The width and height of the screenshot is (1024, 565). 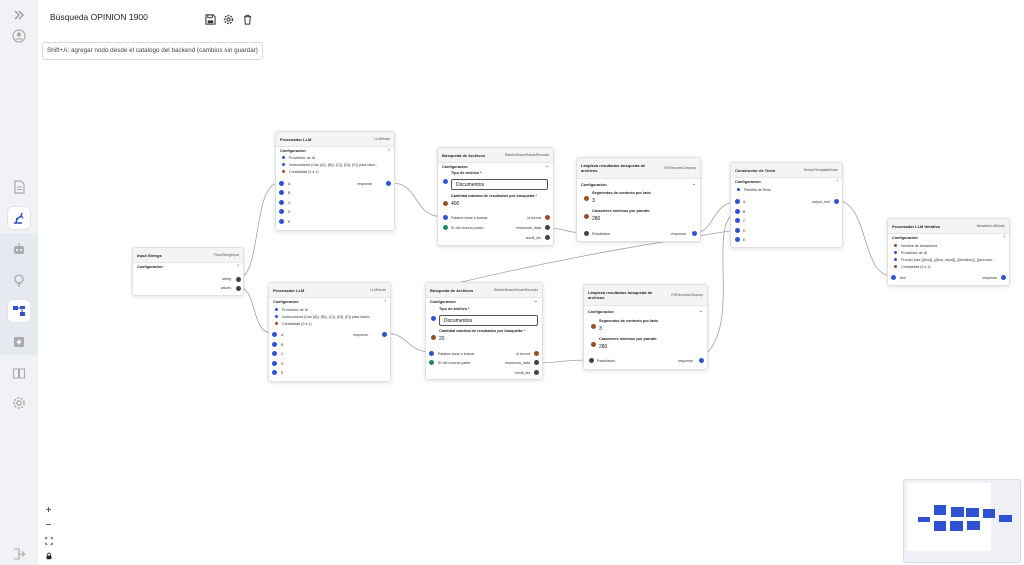 What do you see at coordinates (48, 510) in the screenshot?
I see `zoom-in-button: +` at bounding box center [48, 510].